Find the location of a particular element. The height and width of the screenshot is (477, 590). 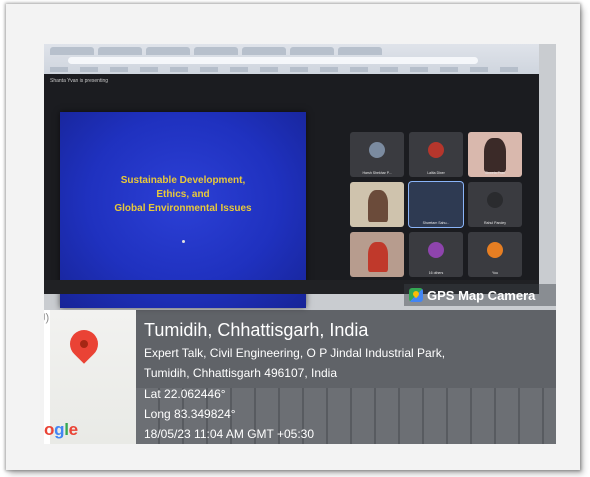

slide-title-line: Ethics, and is located at coordinates (183, 194).